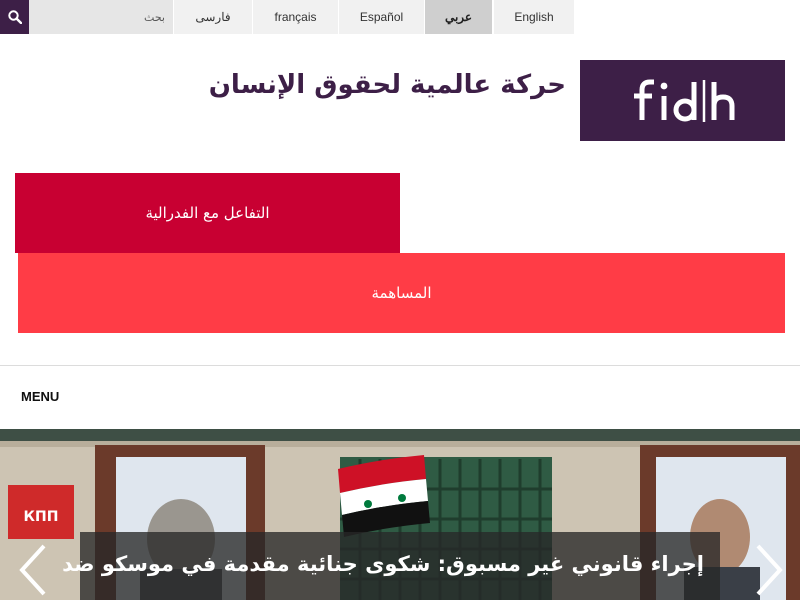 The image size is (800, 600). I want to click on fidh-logo-mark, so click(683, 100).